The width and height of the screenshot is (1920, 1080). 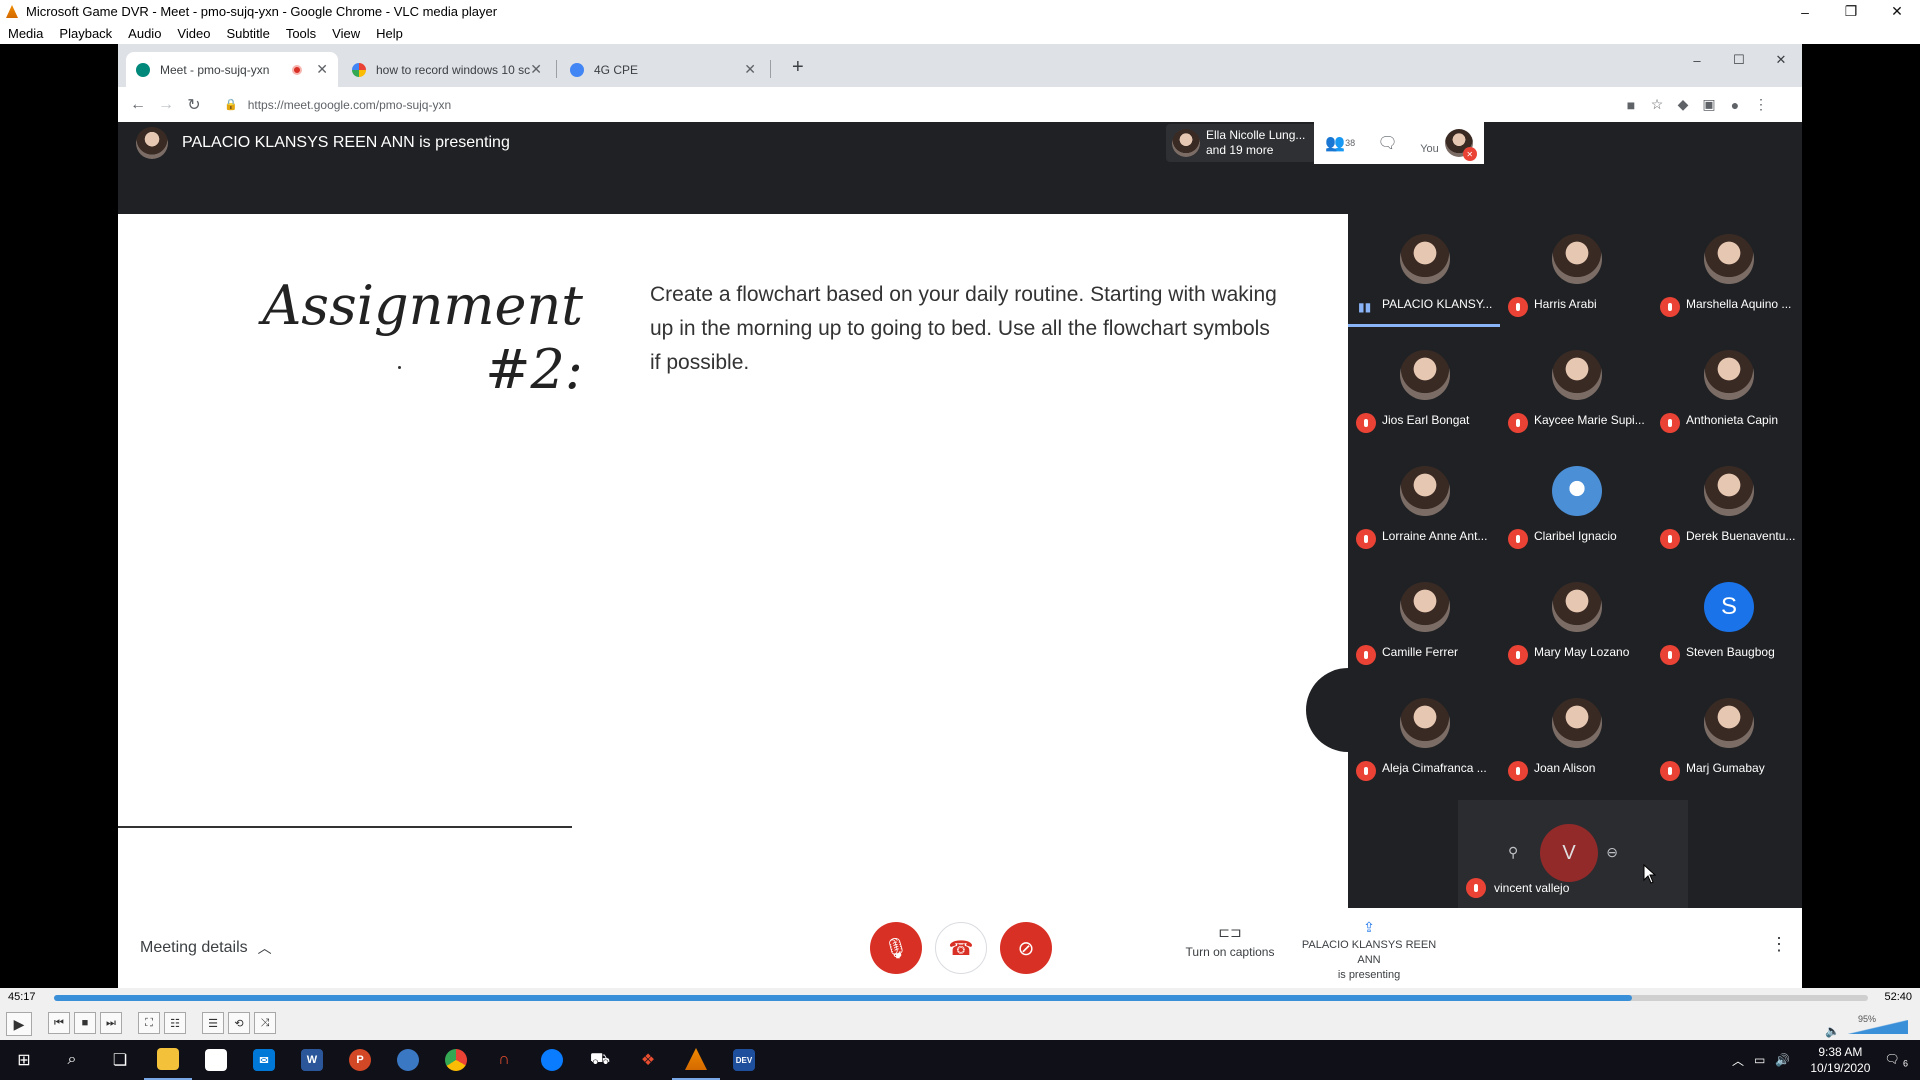 What do you see at coordinates (1761, 104) in the screenshot?
I see `kebab-menu-icon: ⋮` at bounding box center [1761, 104].